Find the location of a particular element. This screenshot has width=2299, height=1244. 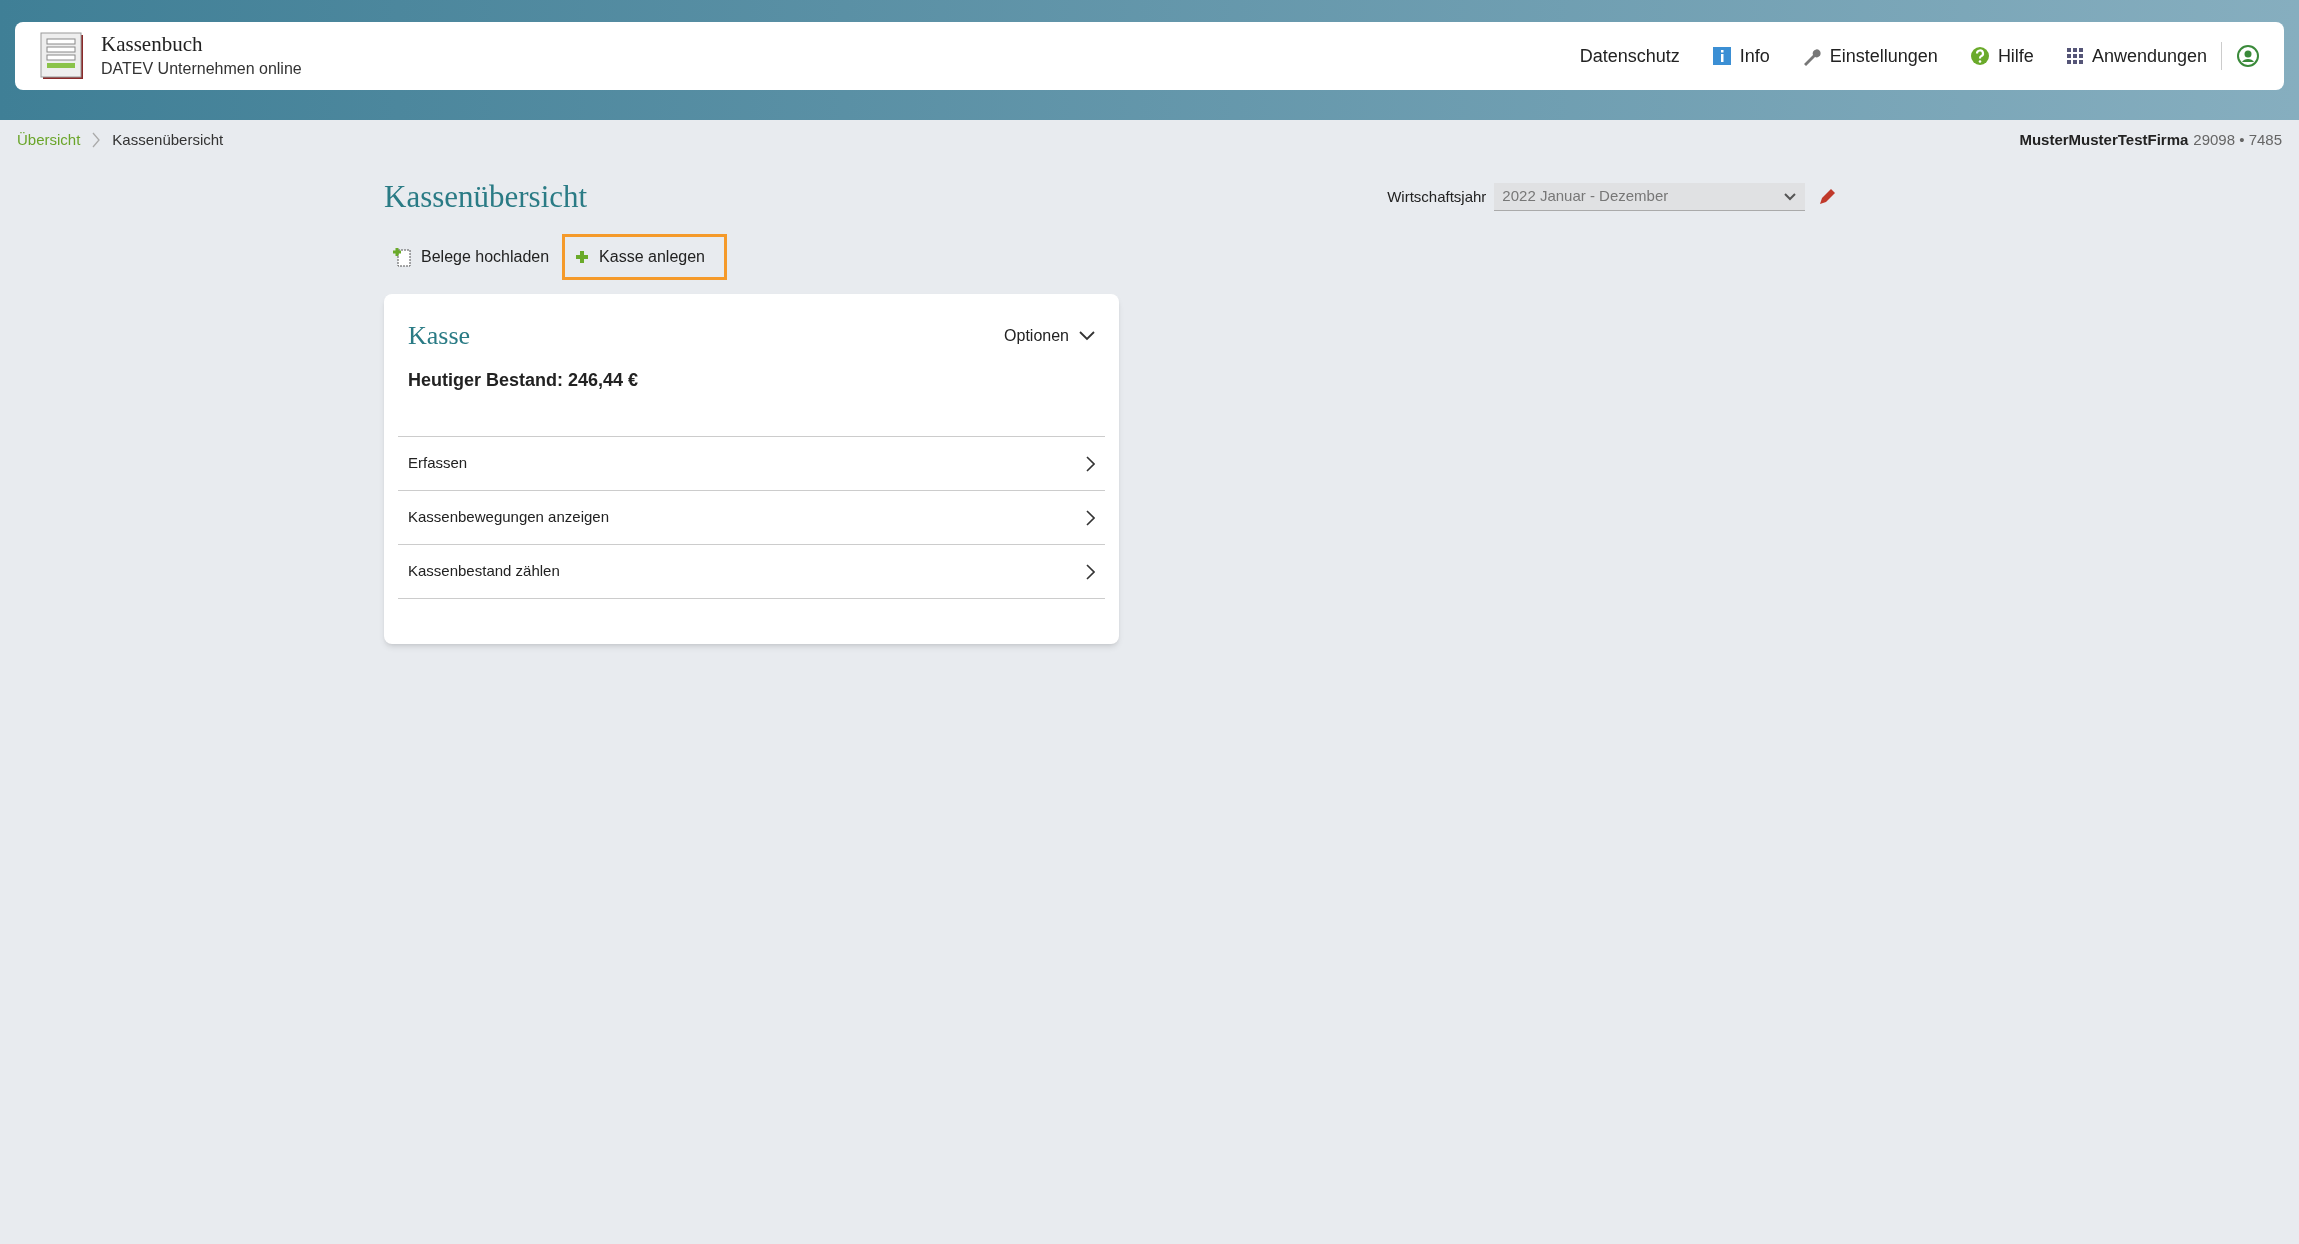

nav-link: Anwendungen is located at coordinates (2136, 56).